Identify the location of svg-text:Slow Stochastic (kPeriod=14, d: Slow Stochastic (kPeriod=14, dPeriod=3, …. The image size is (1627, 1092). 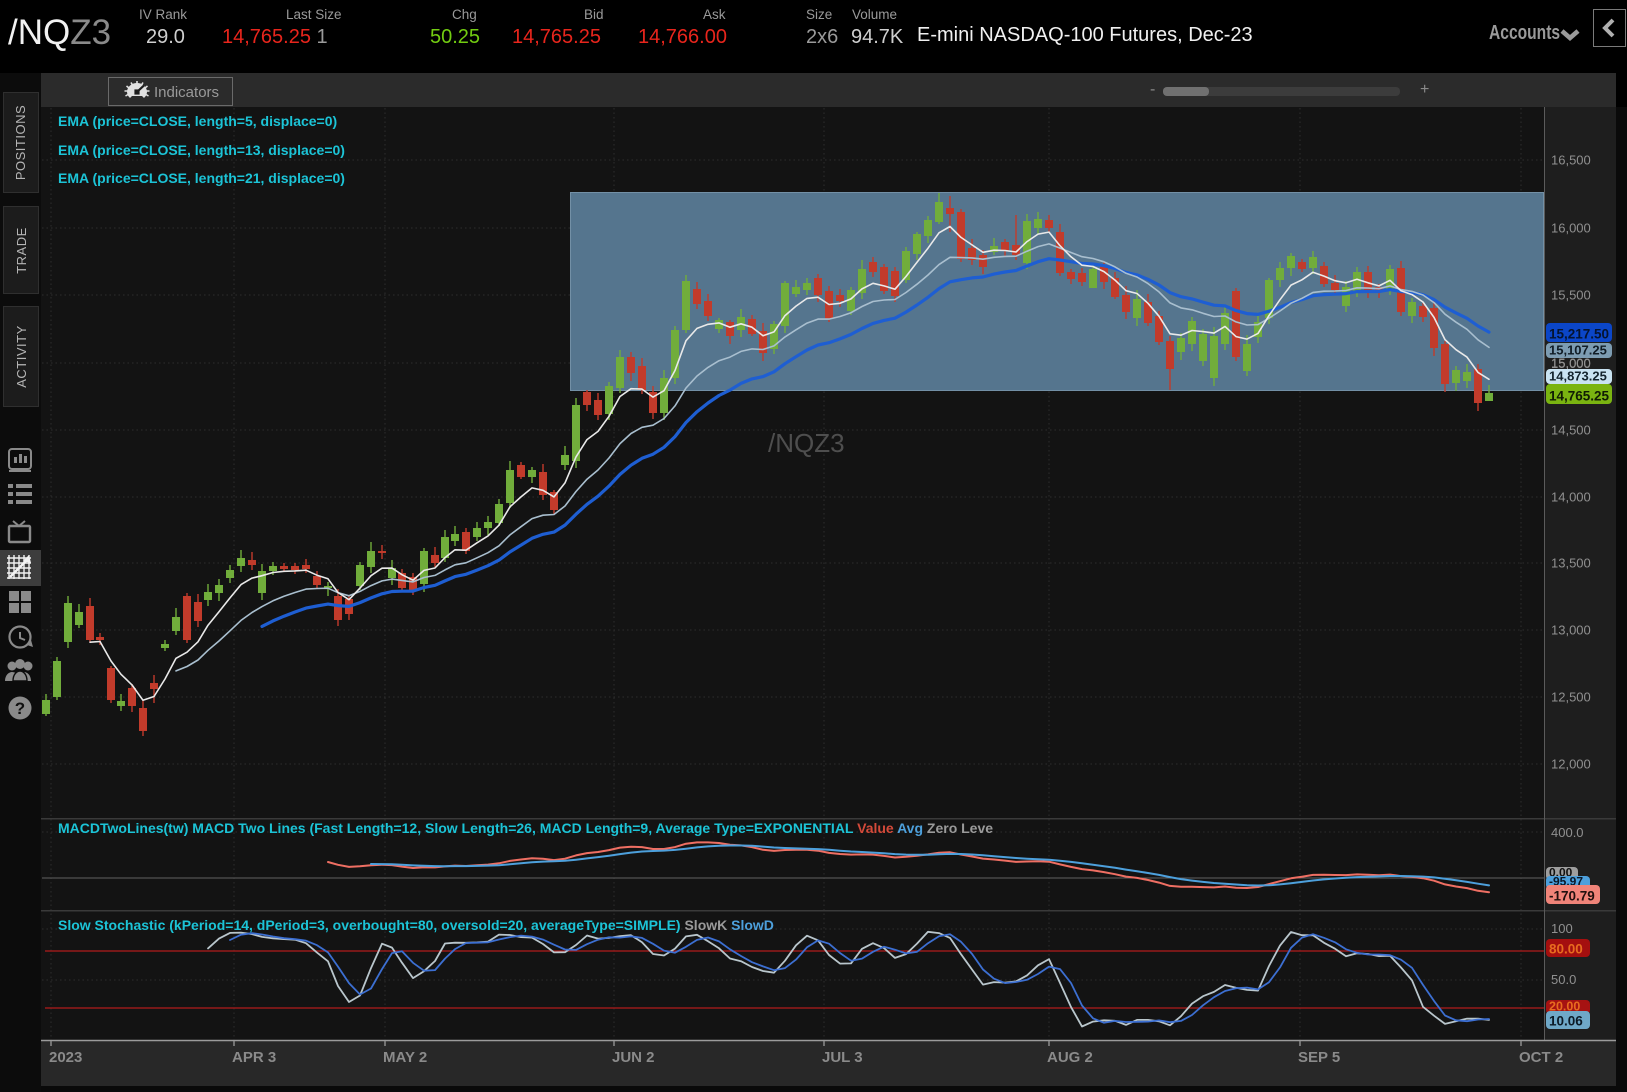
(416, 925).